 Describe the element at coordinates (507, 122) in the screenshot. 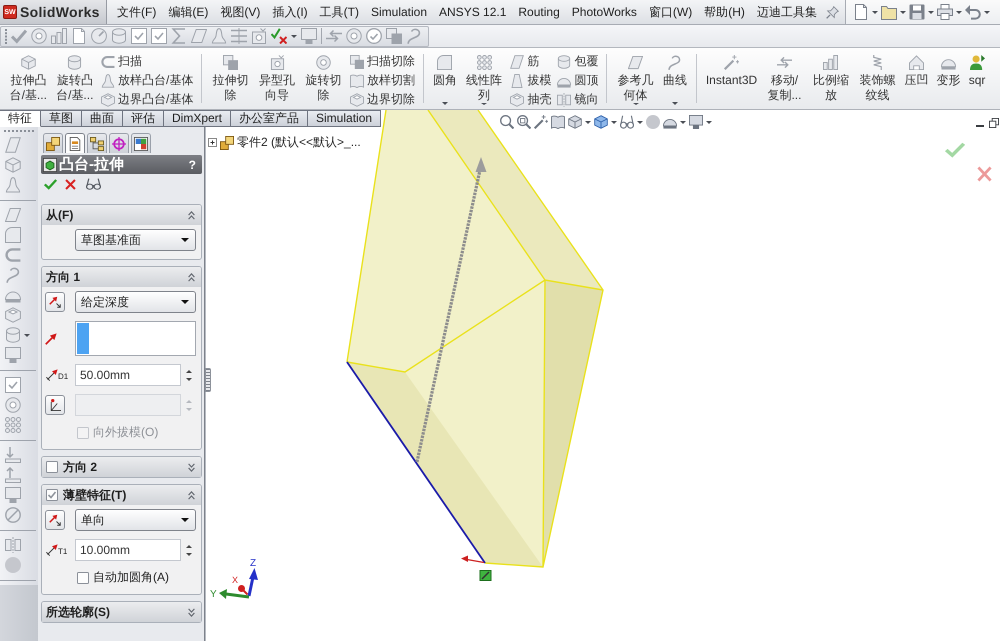

I see `magnifier-icon` at that location.